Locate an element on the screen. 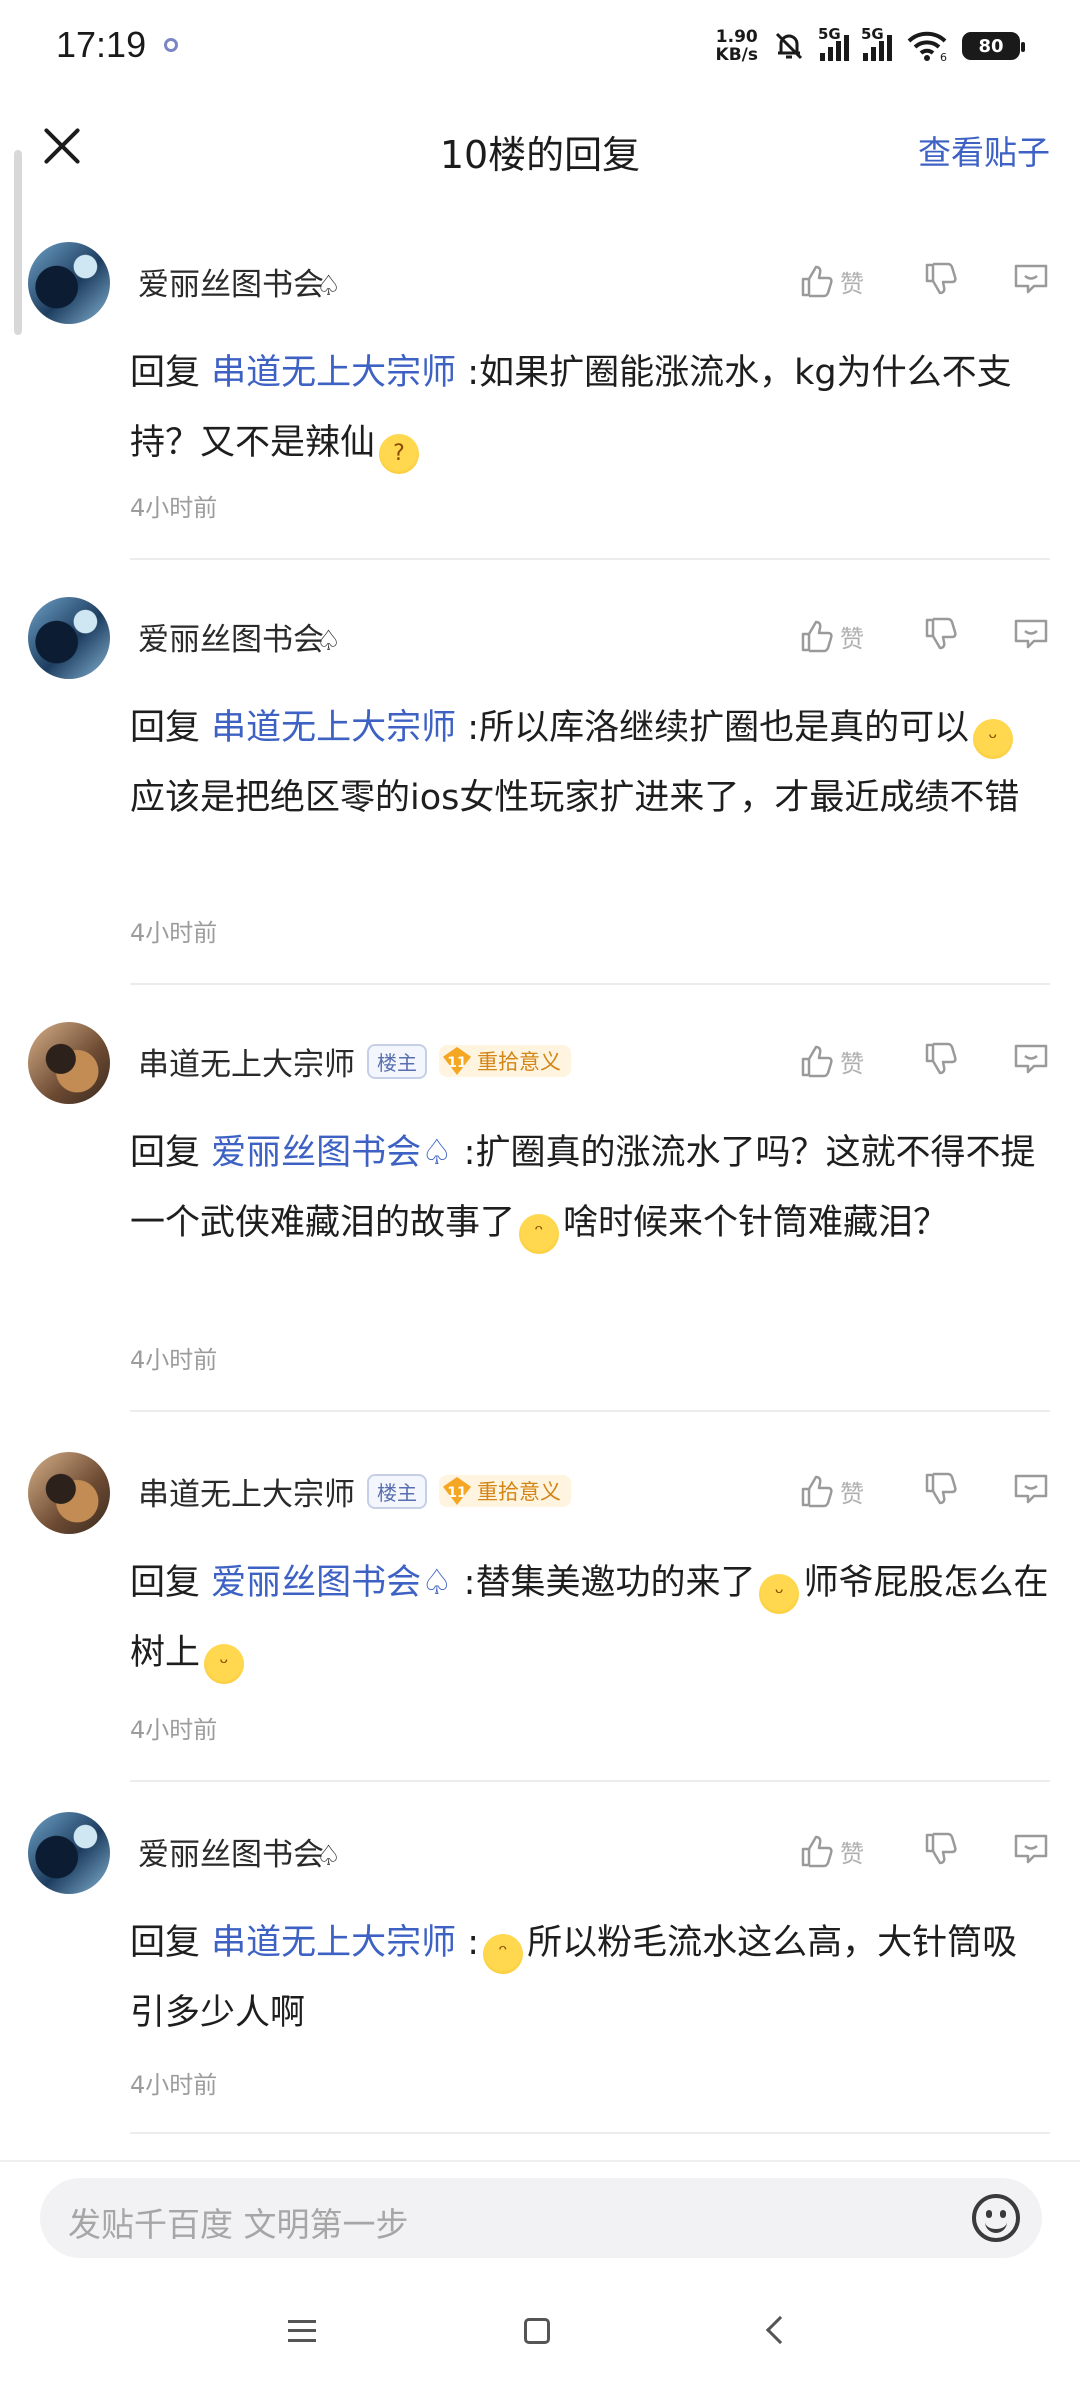 Image resolution: width=1080 pixels, height=2400 pixels. battery-icon: 80 is located at coordinates (993, 46).